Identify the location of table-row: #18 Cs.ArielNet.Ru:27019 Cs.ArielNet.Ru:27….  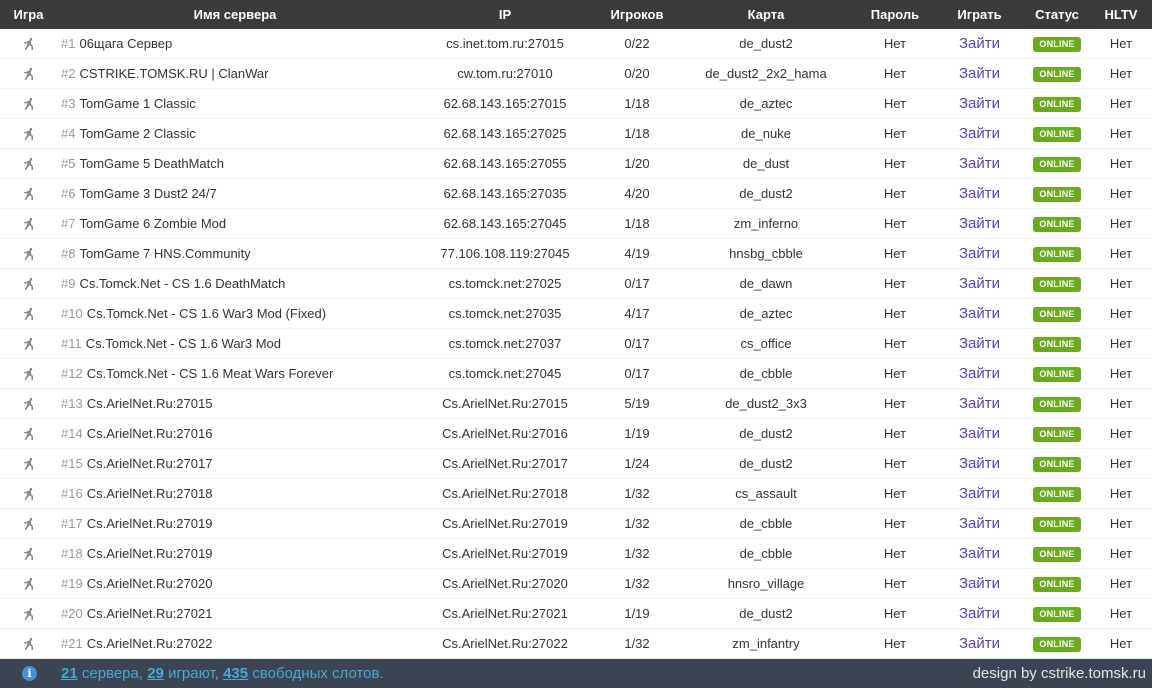
(576, 554).